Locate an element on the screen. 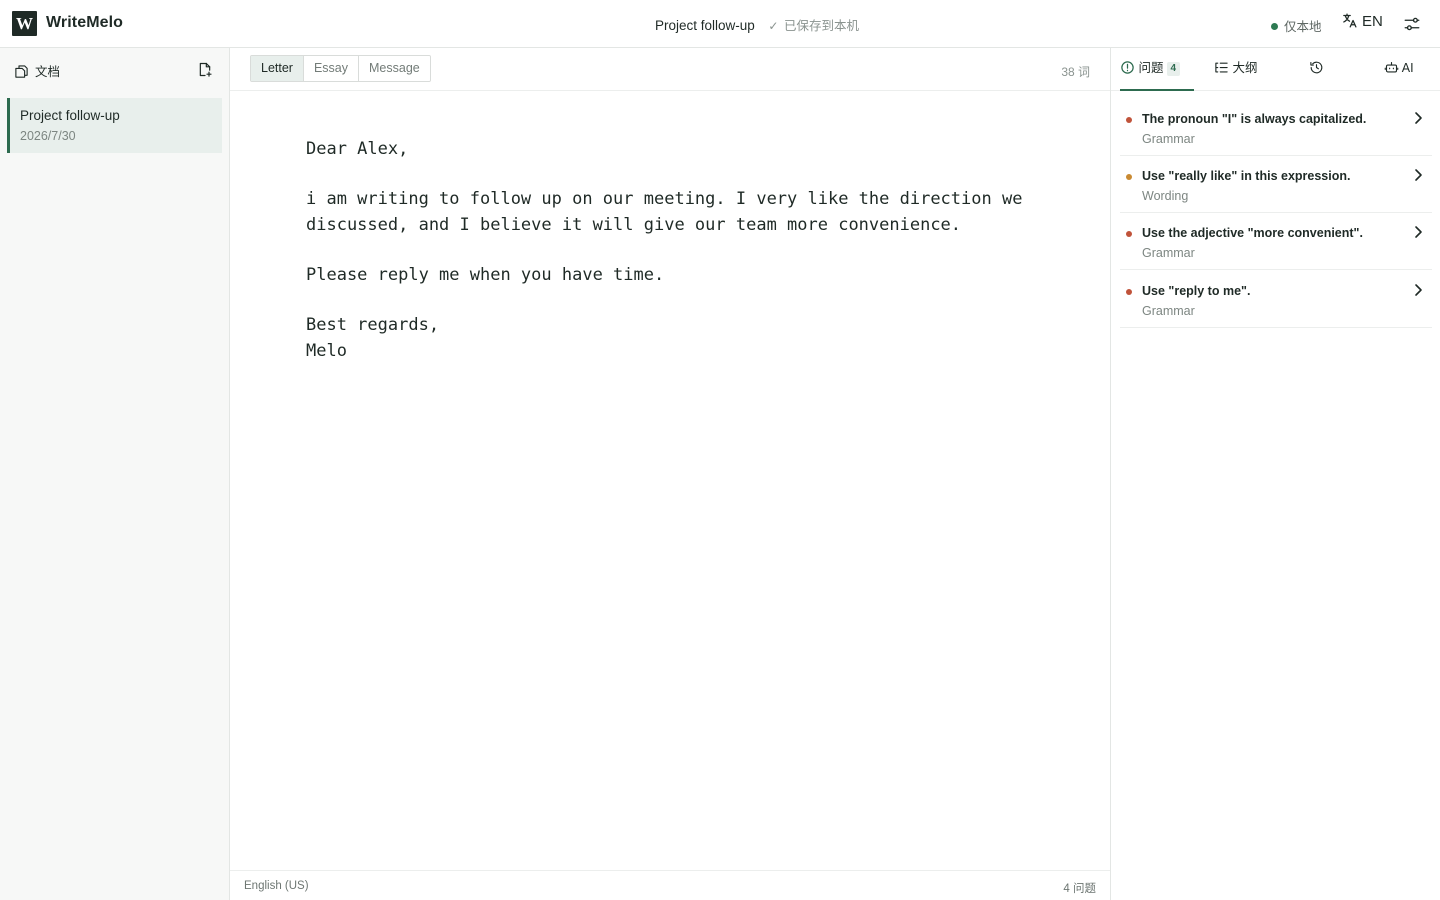  local-only-label: 仅本地 is located at coordinates (1303, 27).